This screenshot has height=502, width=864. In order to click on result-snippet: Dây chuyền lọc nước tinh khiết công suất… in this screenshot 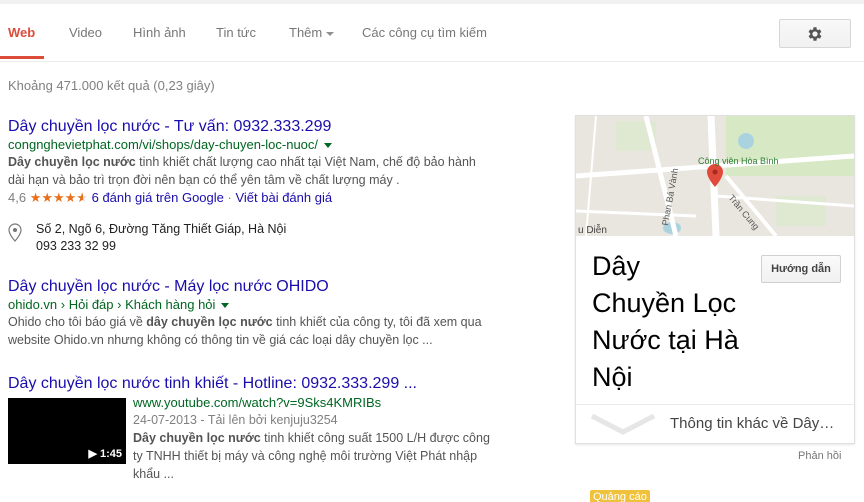, I will do `click(333, 456)`.